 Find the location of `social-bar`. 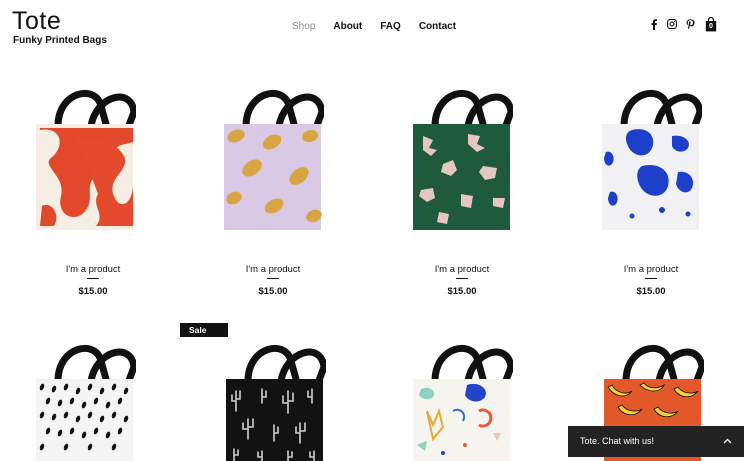

social-bar is located at coordinates (675, 24).